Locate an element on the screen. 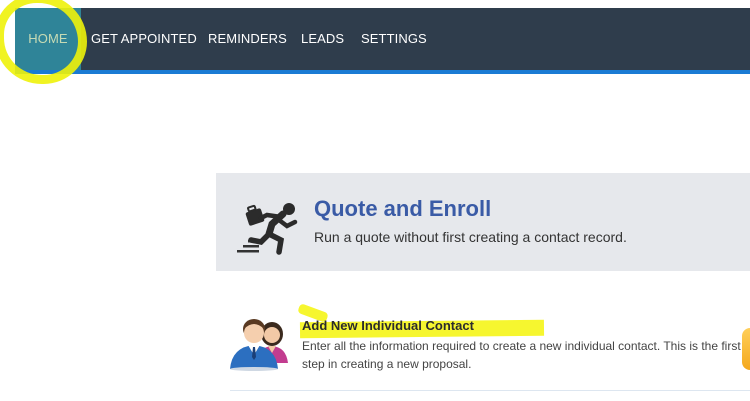  quote-enroll-title: Quote and Enroll is located at coordinates (402, 209).